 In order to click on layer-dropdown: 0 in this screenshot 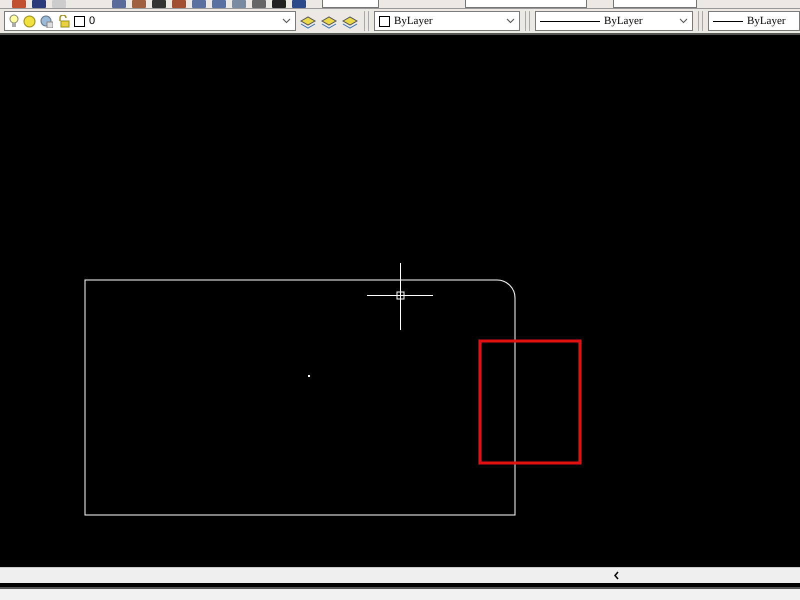, I will do `click(150, 21)`.